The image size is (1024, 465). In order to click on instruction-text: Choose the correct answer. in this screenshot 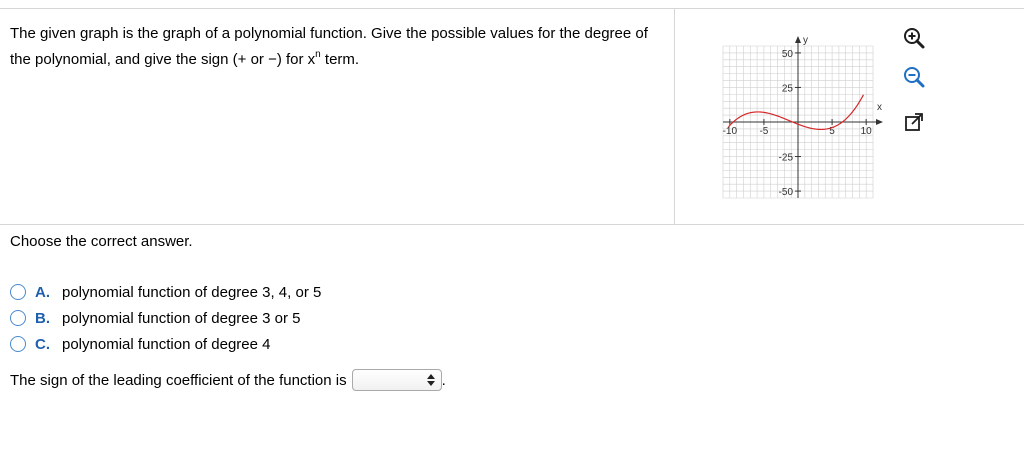, I will do `click(101, 241)`.